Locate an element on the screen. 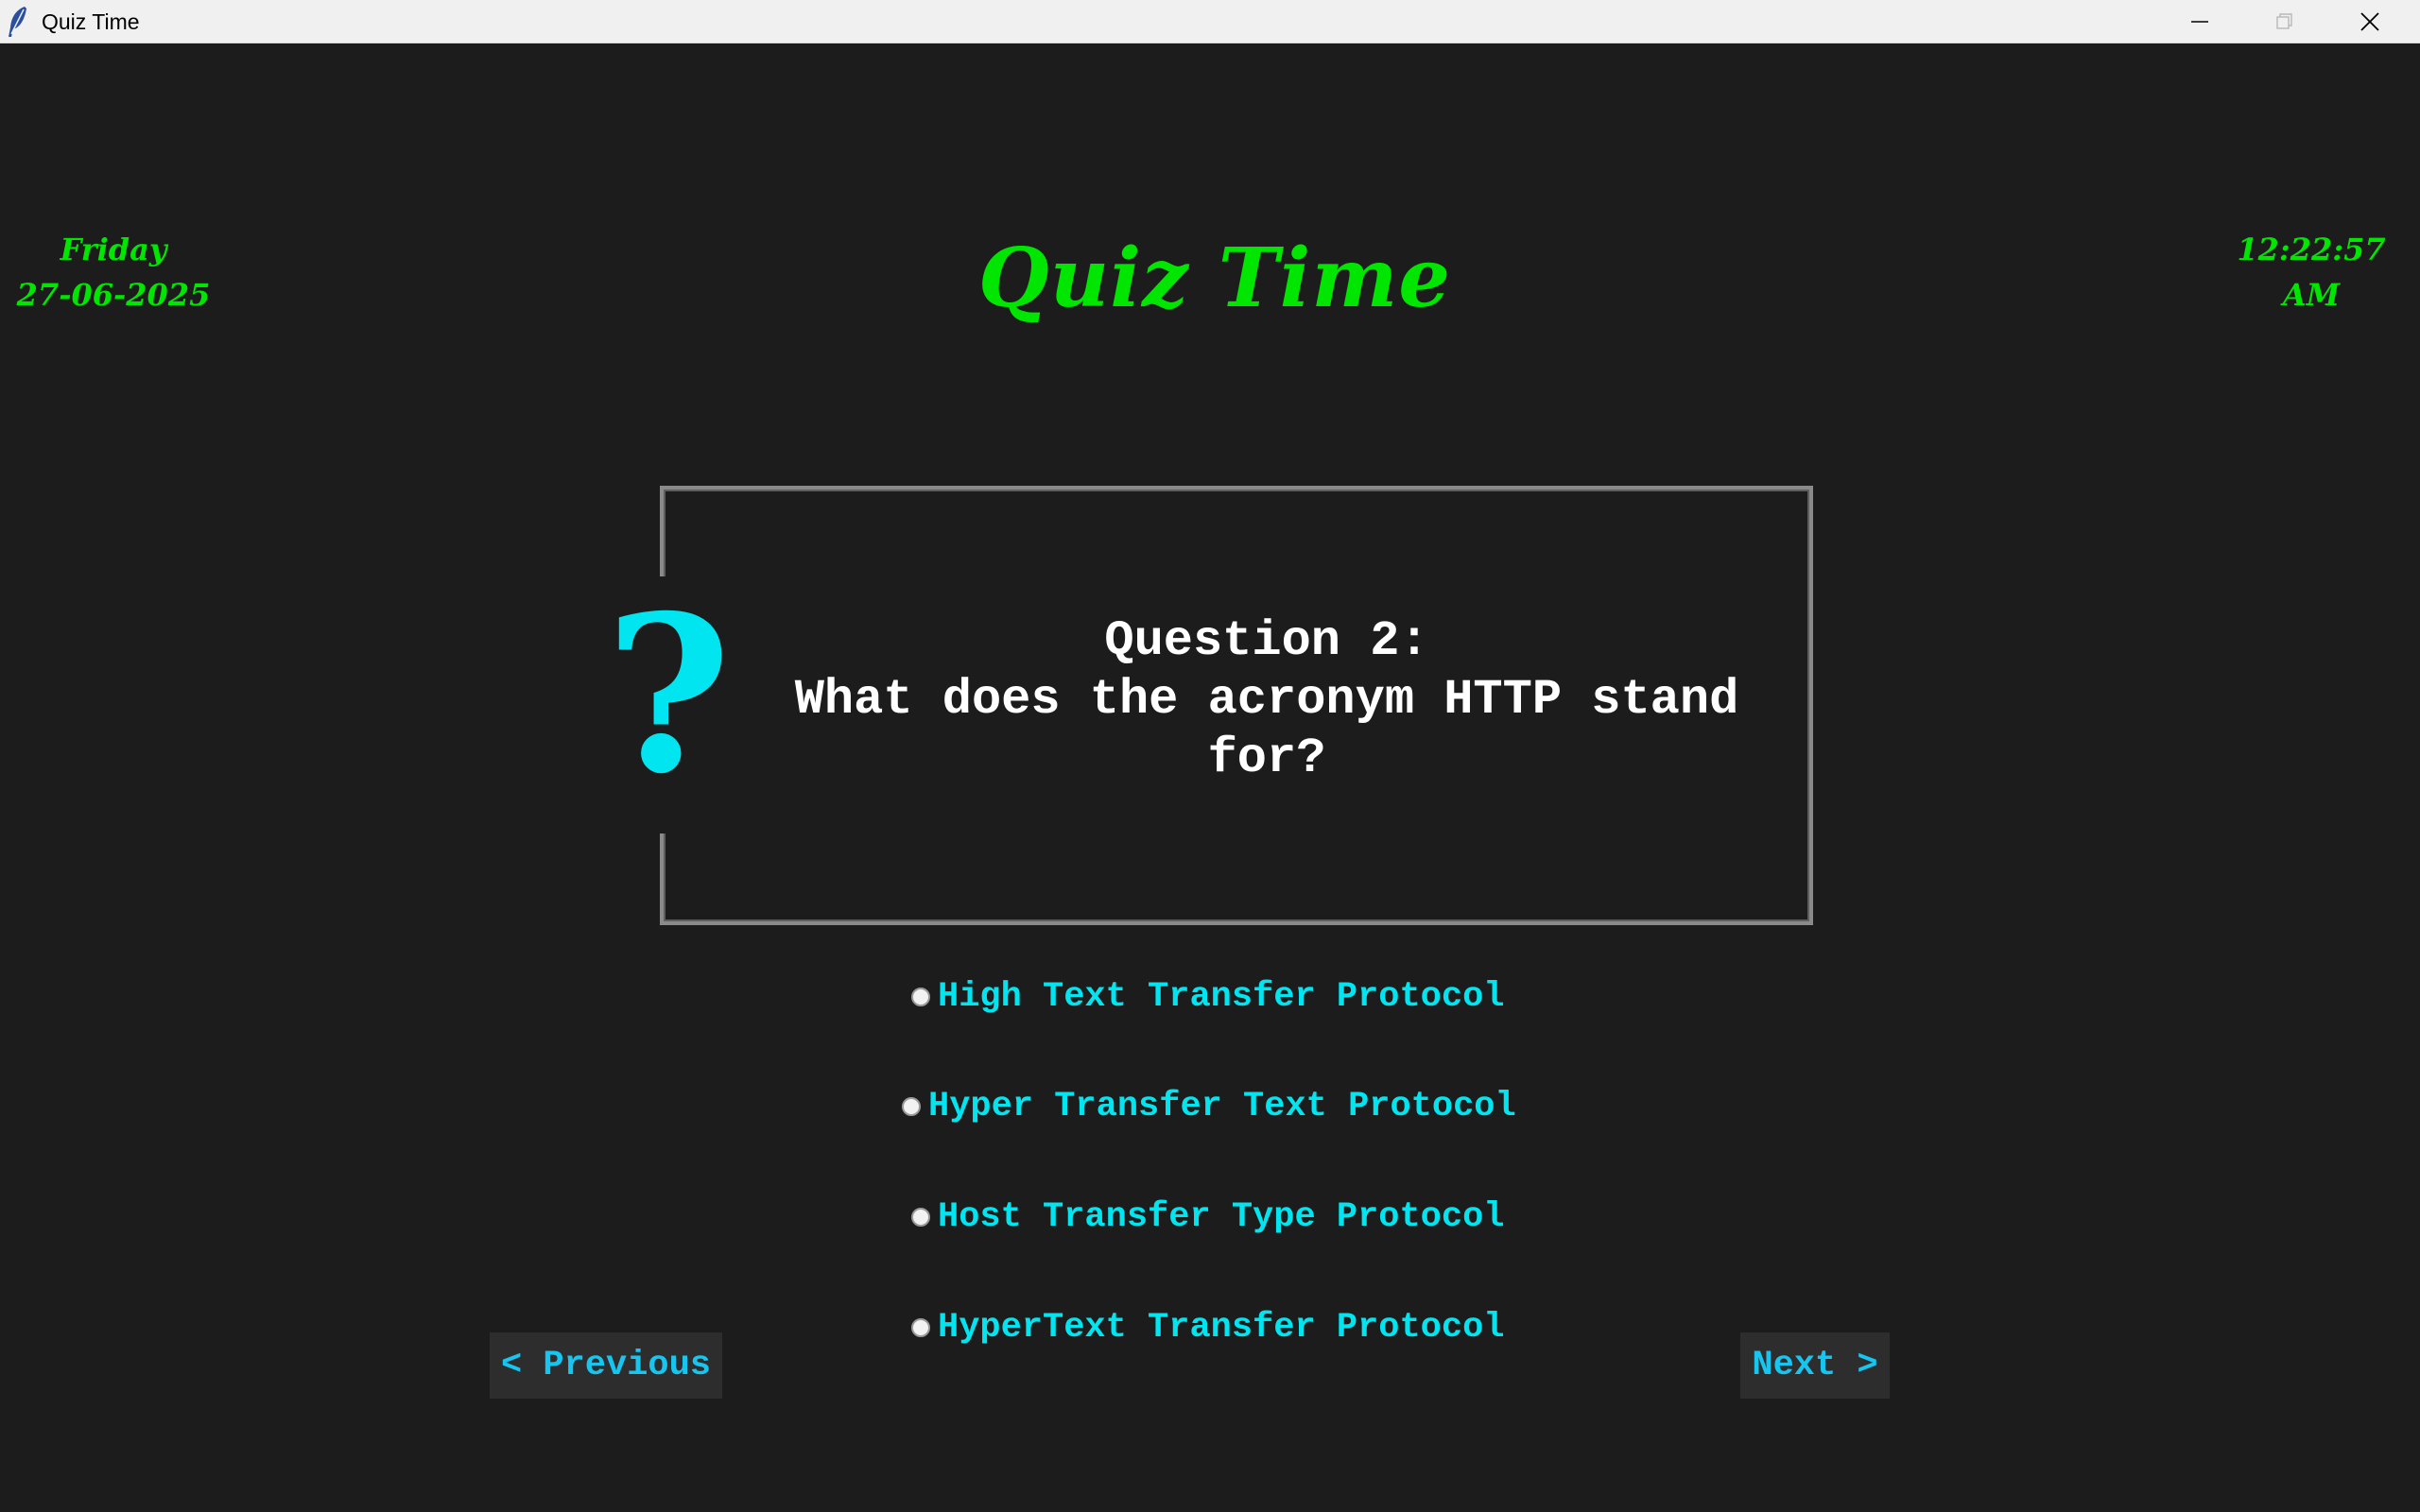 This screenshot has height=1512, width=2420. question-line-1: What does the acronym HTTP stand is located at coordinates (1267, 700).